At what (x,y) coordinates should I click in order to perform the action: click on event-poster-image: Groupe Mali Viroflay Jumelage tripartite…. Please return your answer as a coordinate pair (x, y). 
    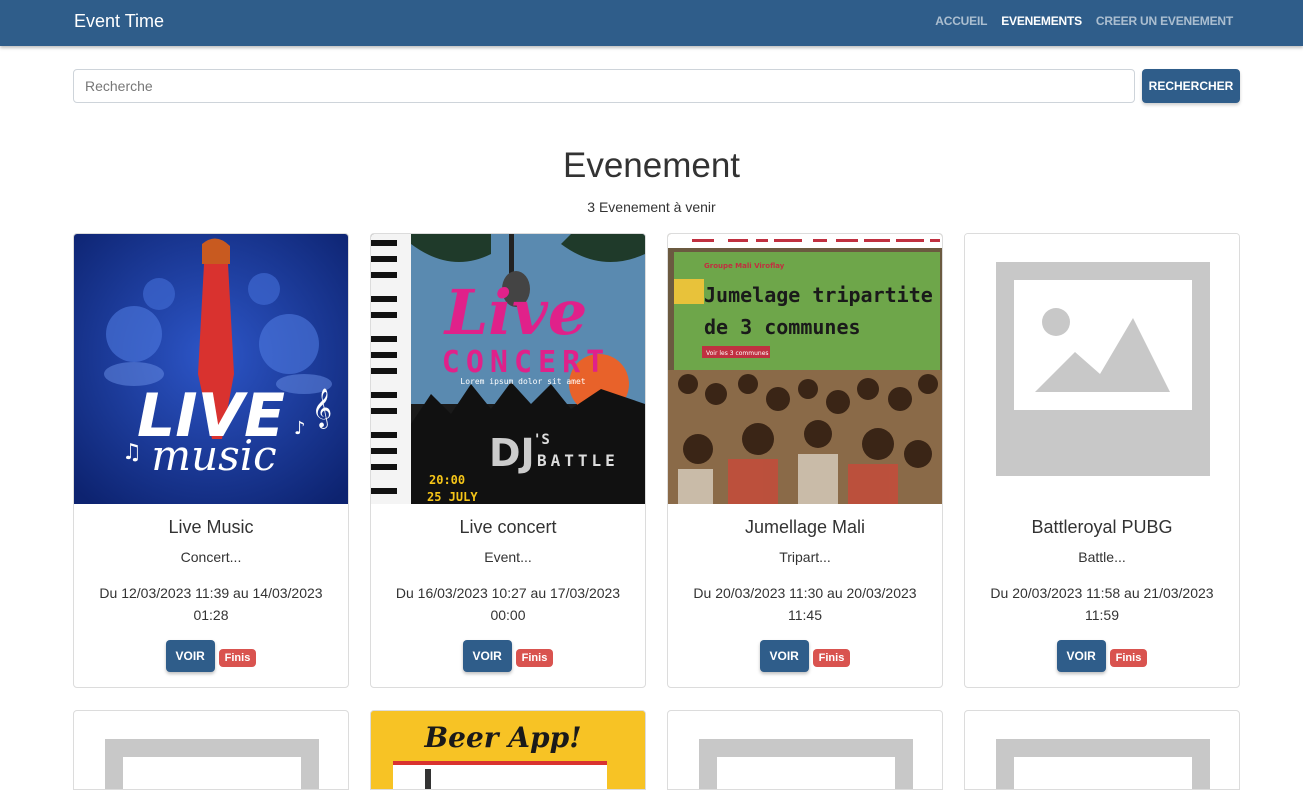
    Looking at the image, I should click on (805, 369).